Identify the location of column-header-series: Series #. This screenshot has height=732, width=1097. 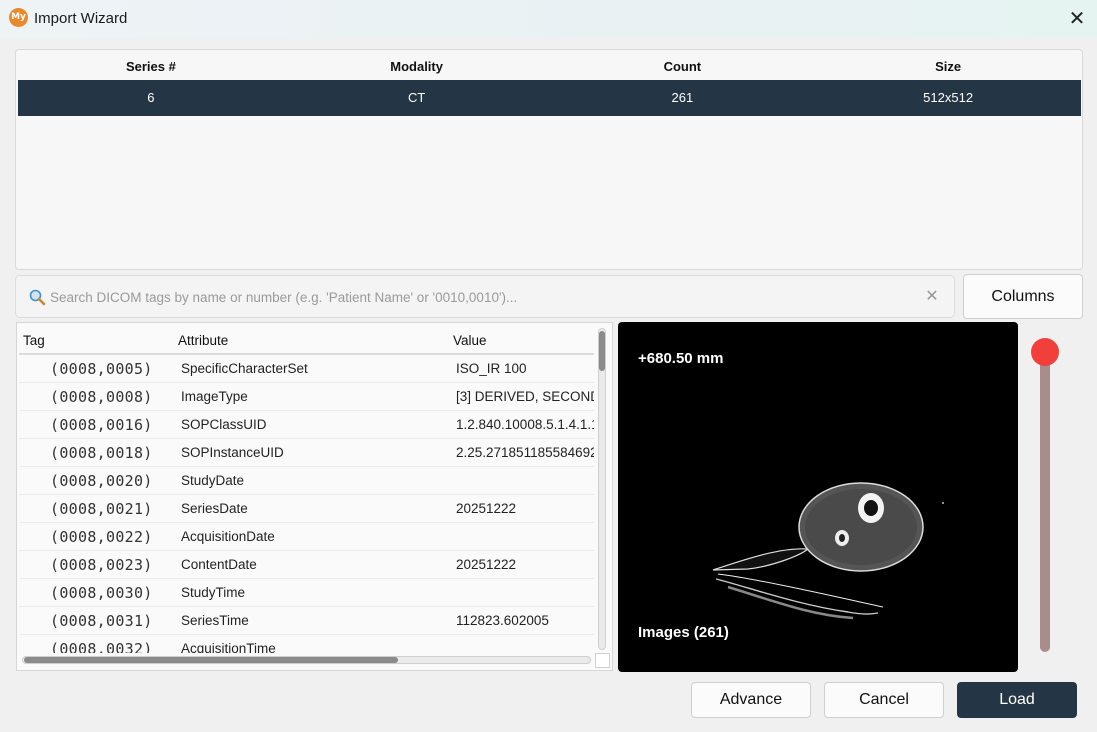
(151, 66).